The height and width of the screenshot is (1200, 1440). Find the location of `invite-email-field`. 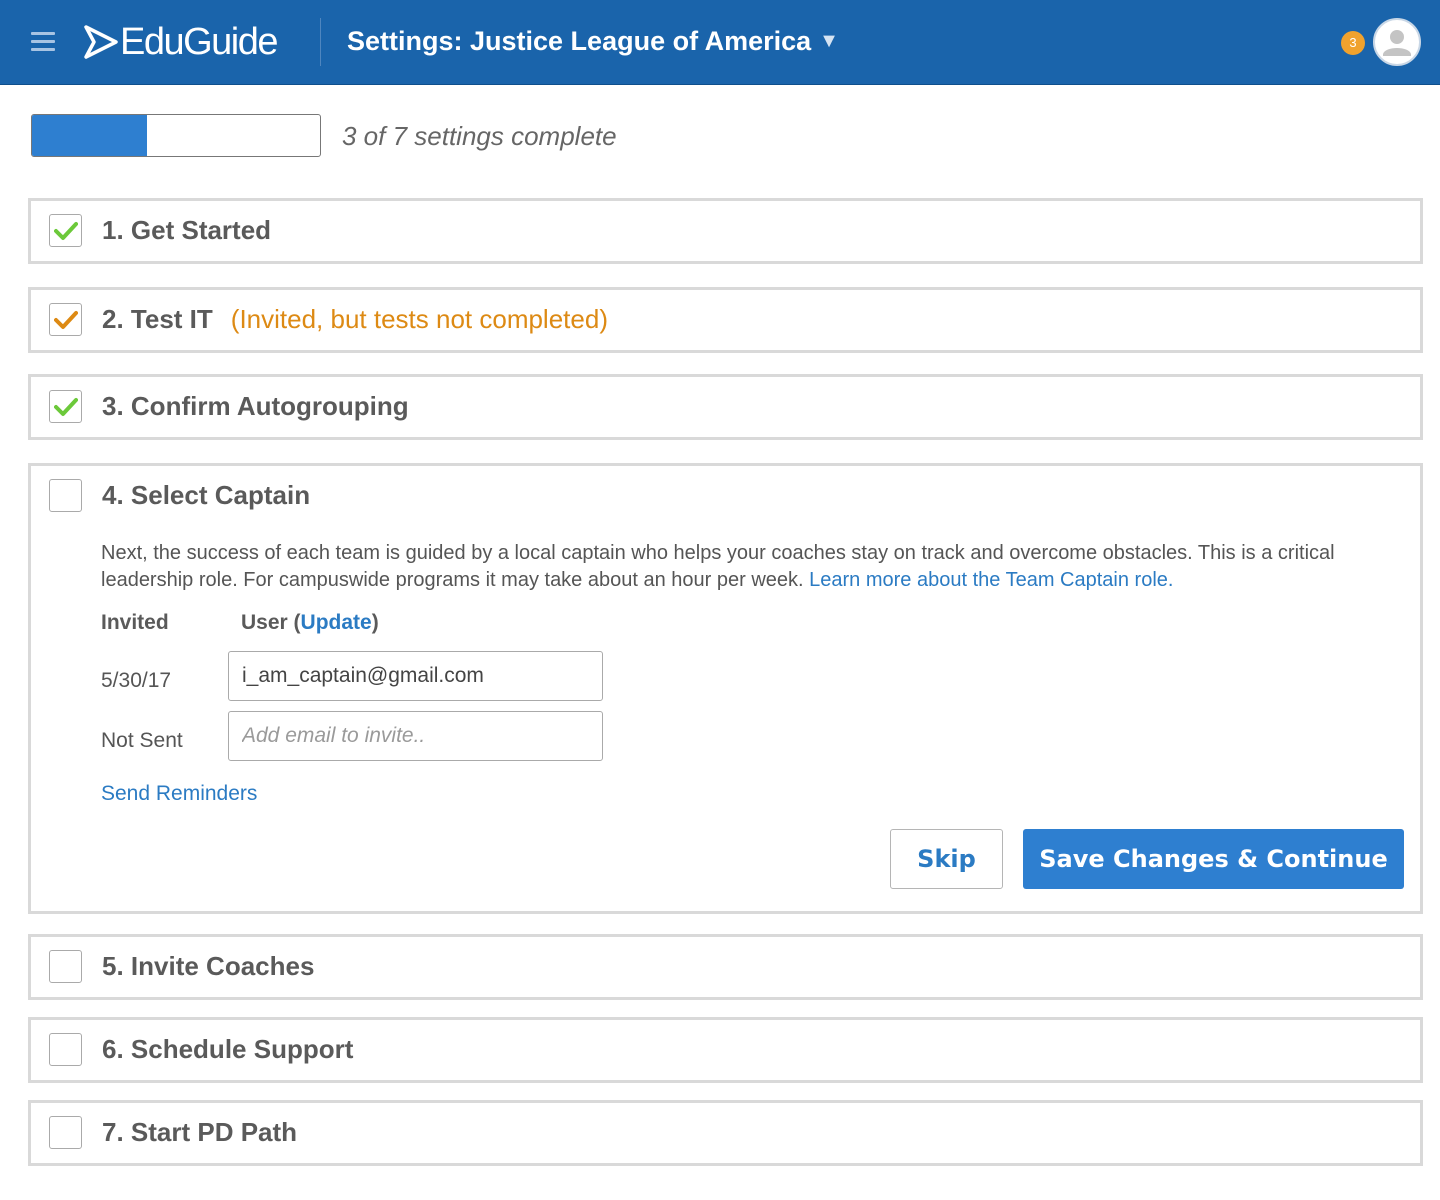

invite-email-field is located at coordinates (415, 736).